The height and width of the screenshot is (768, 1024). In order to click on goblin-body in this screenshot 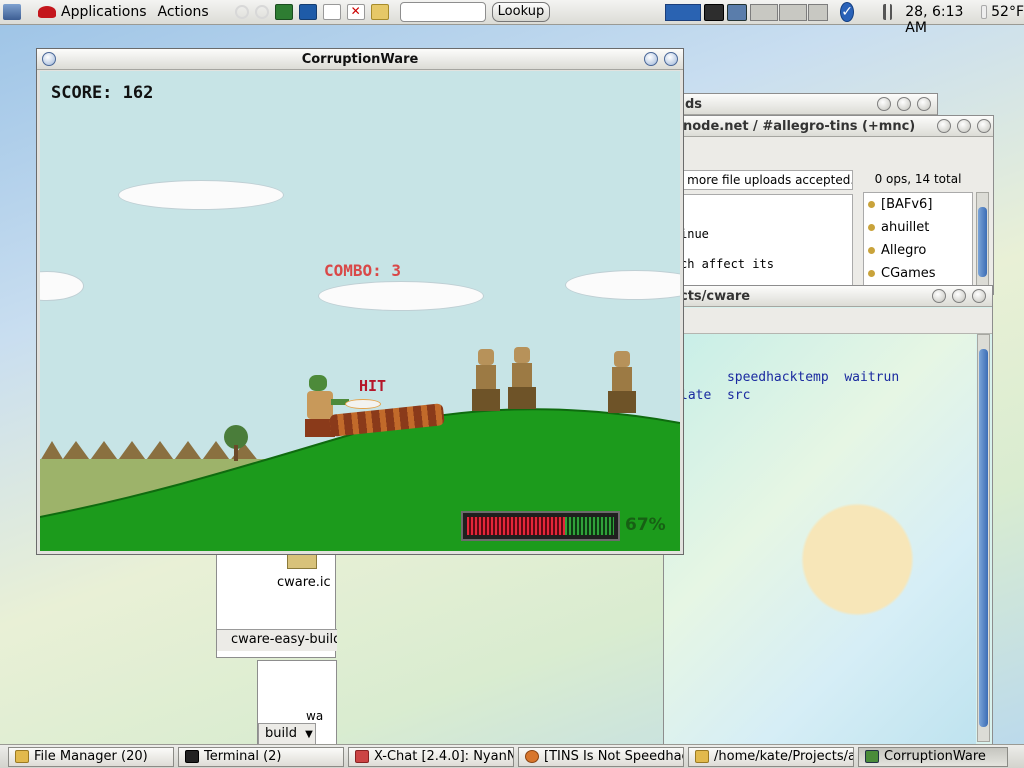, I will do `click(320, 405)`.